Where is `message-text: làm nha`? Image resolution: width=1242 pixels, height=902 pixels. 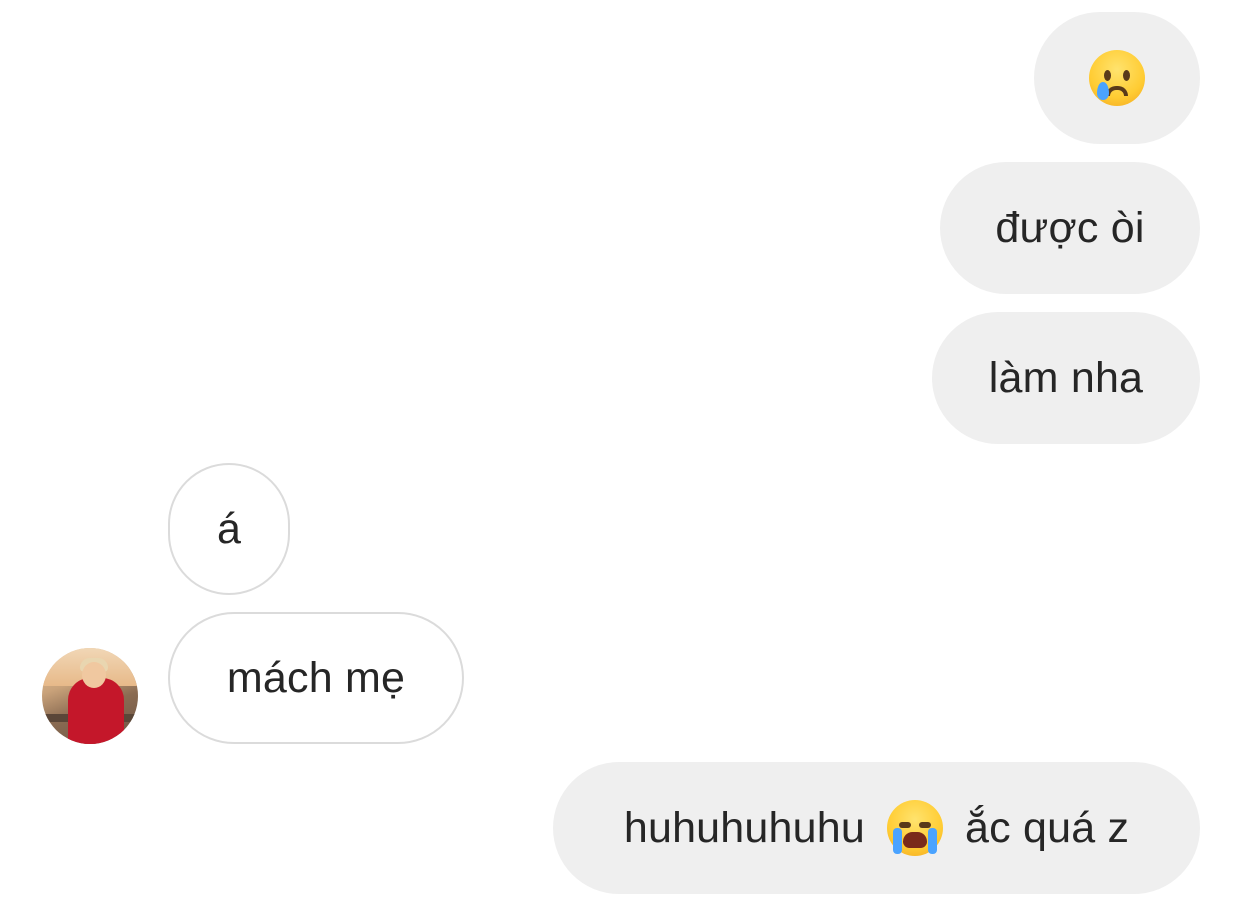
message-text: làm nha is located at coordinates (1066, 377).